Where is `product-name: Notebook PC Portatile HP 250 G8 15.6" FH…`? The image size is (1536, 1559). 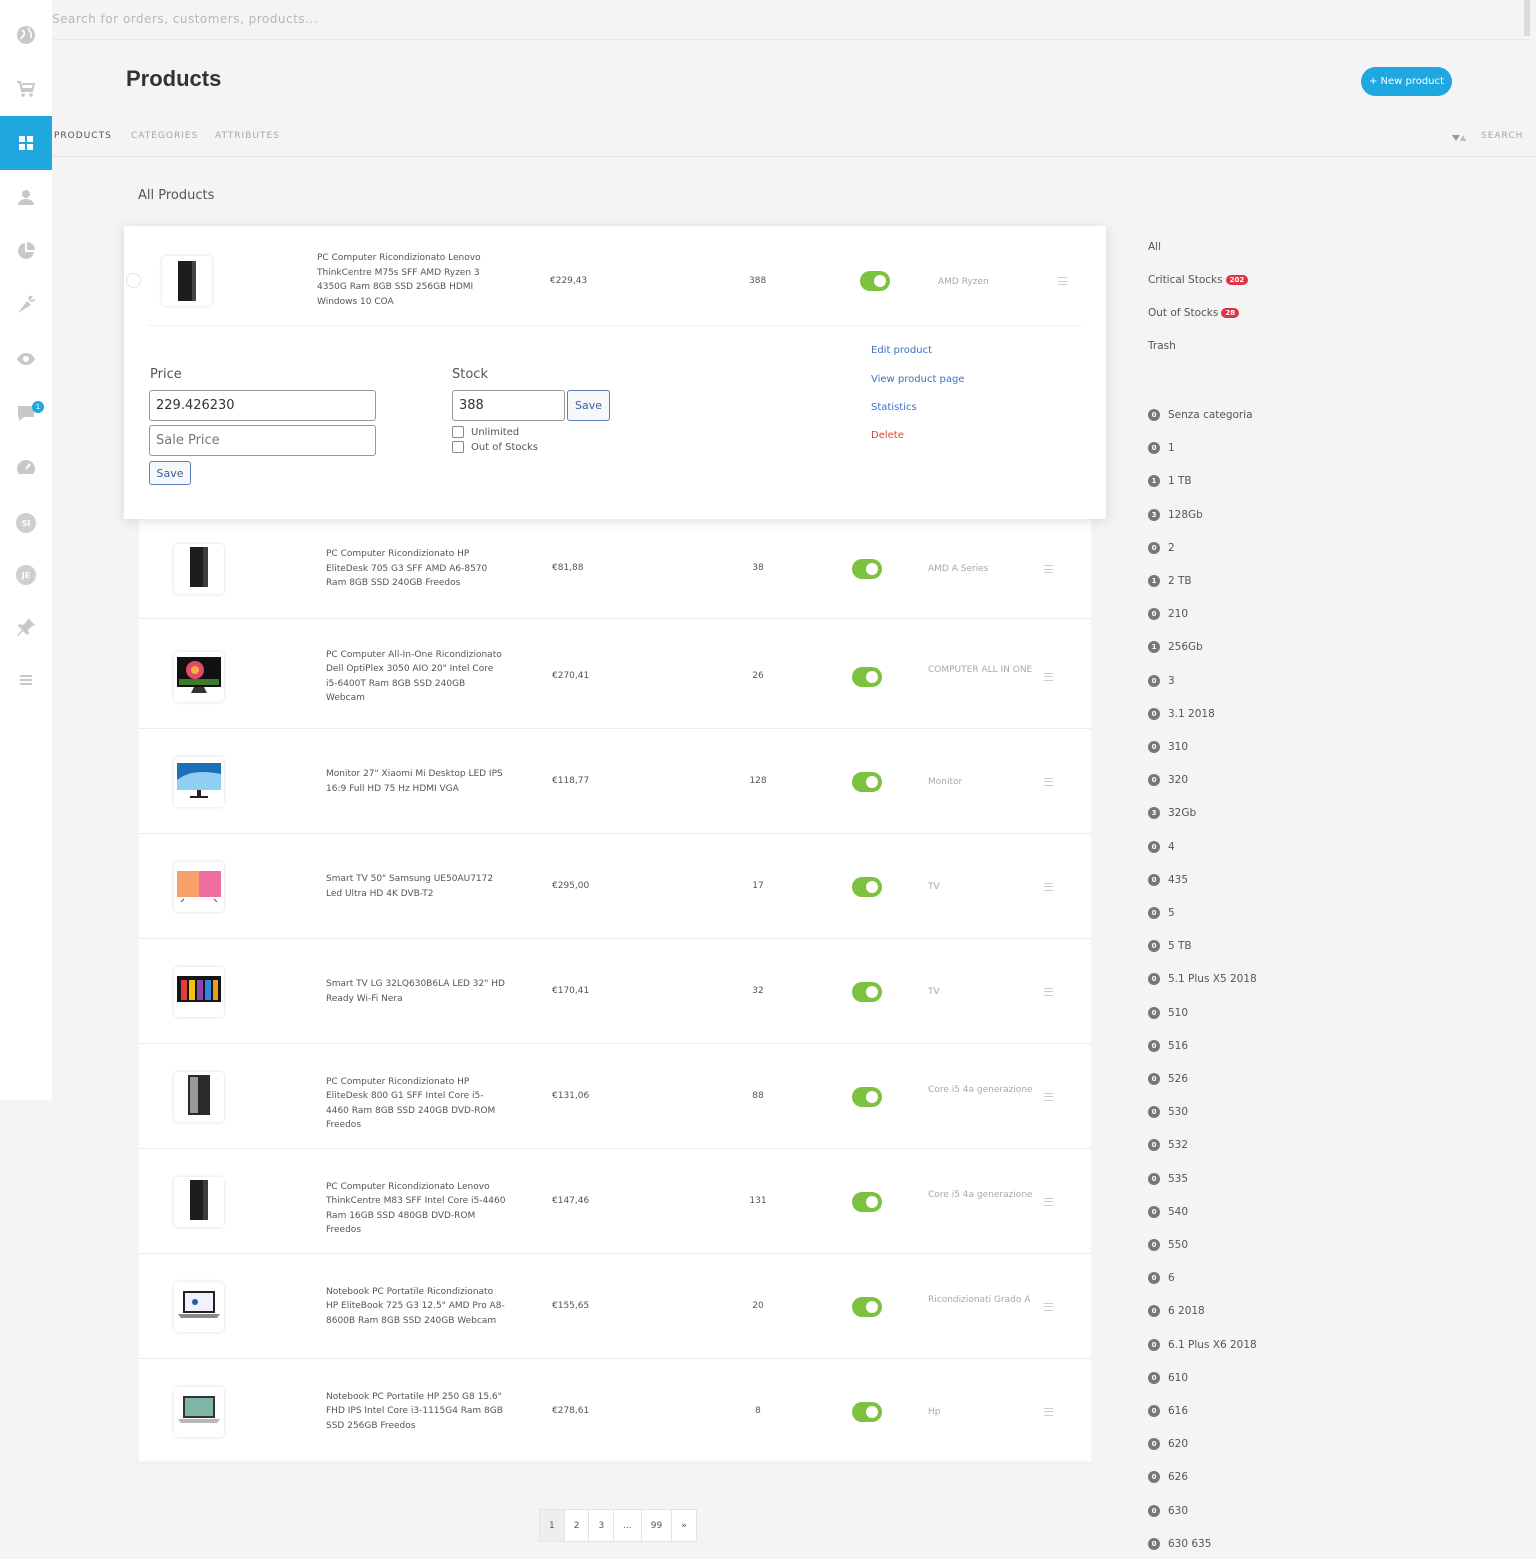
product-name: Notebook PC Portatile HP 250 G8 15.6" FH… is located at coordinates (416, 1412).